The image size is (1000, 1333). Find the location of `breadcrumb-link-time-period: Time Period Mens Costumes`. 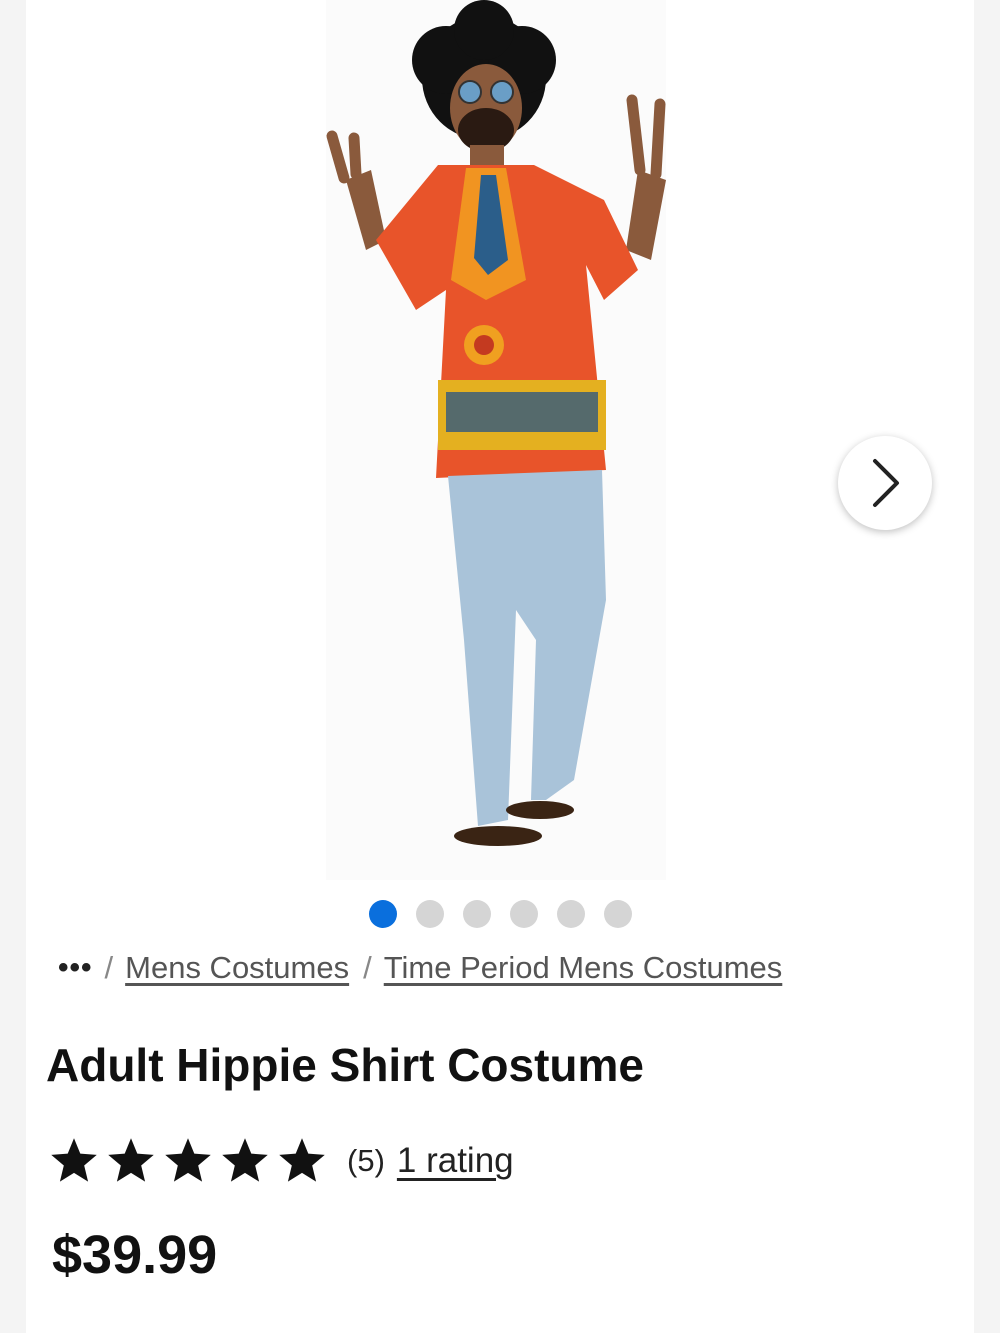

breadcrumb-link-time-period: Time Period Mens Costumes is located at coordinates (583, 968).